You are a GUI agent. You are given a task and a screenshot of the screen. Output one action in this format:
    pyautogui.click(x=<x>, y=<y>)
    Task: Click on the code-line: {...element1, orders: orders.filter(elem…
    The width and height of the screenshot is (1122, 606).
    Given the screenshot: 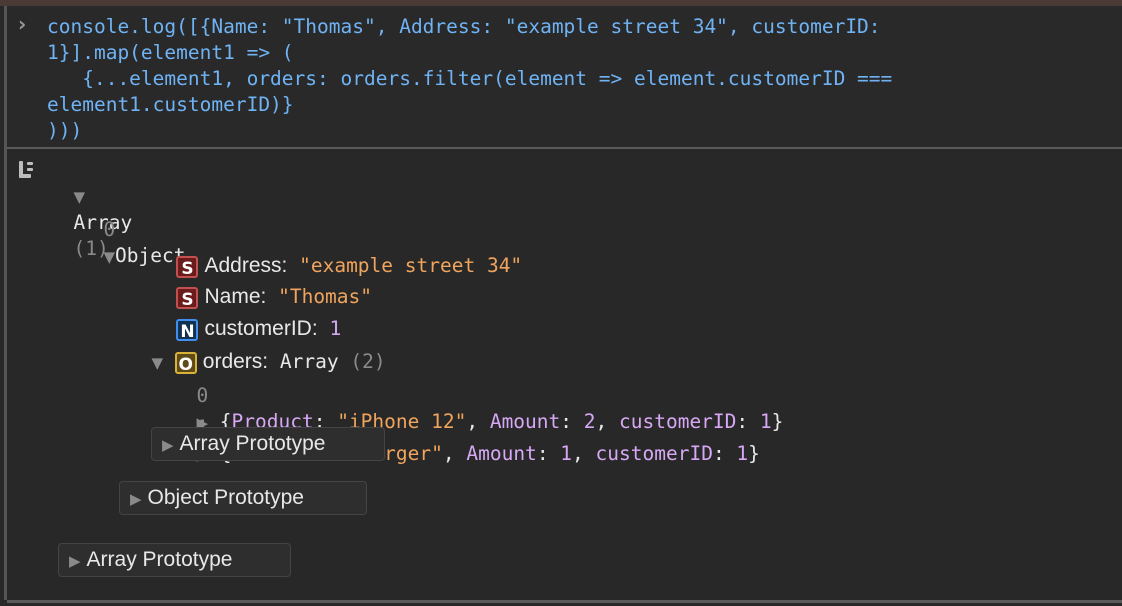 What is the action you would take?
    pyautogui.click(x=470, y=78)
    